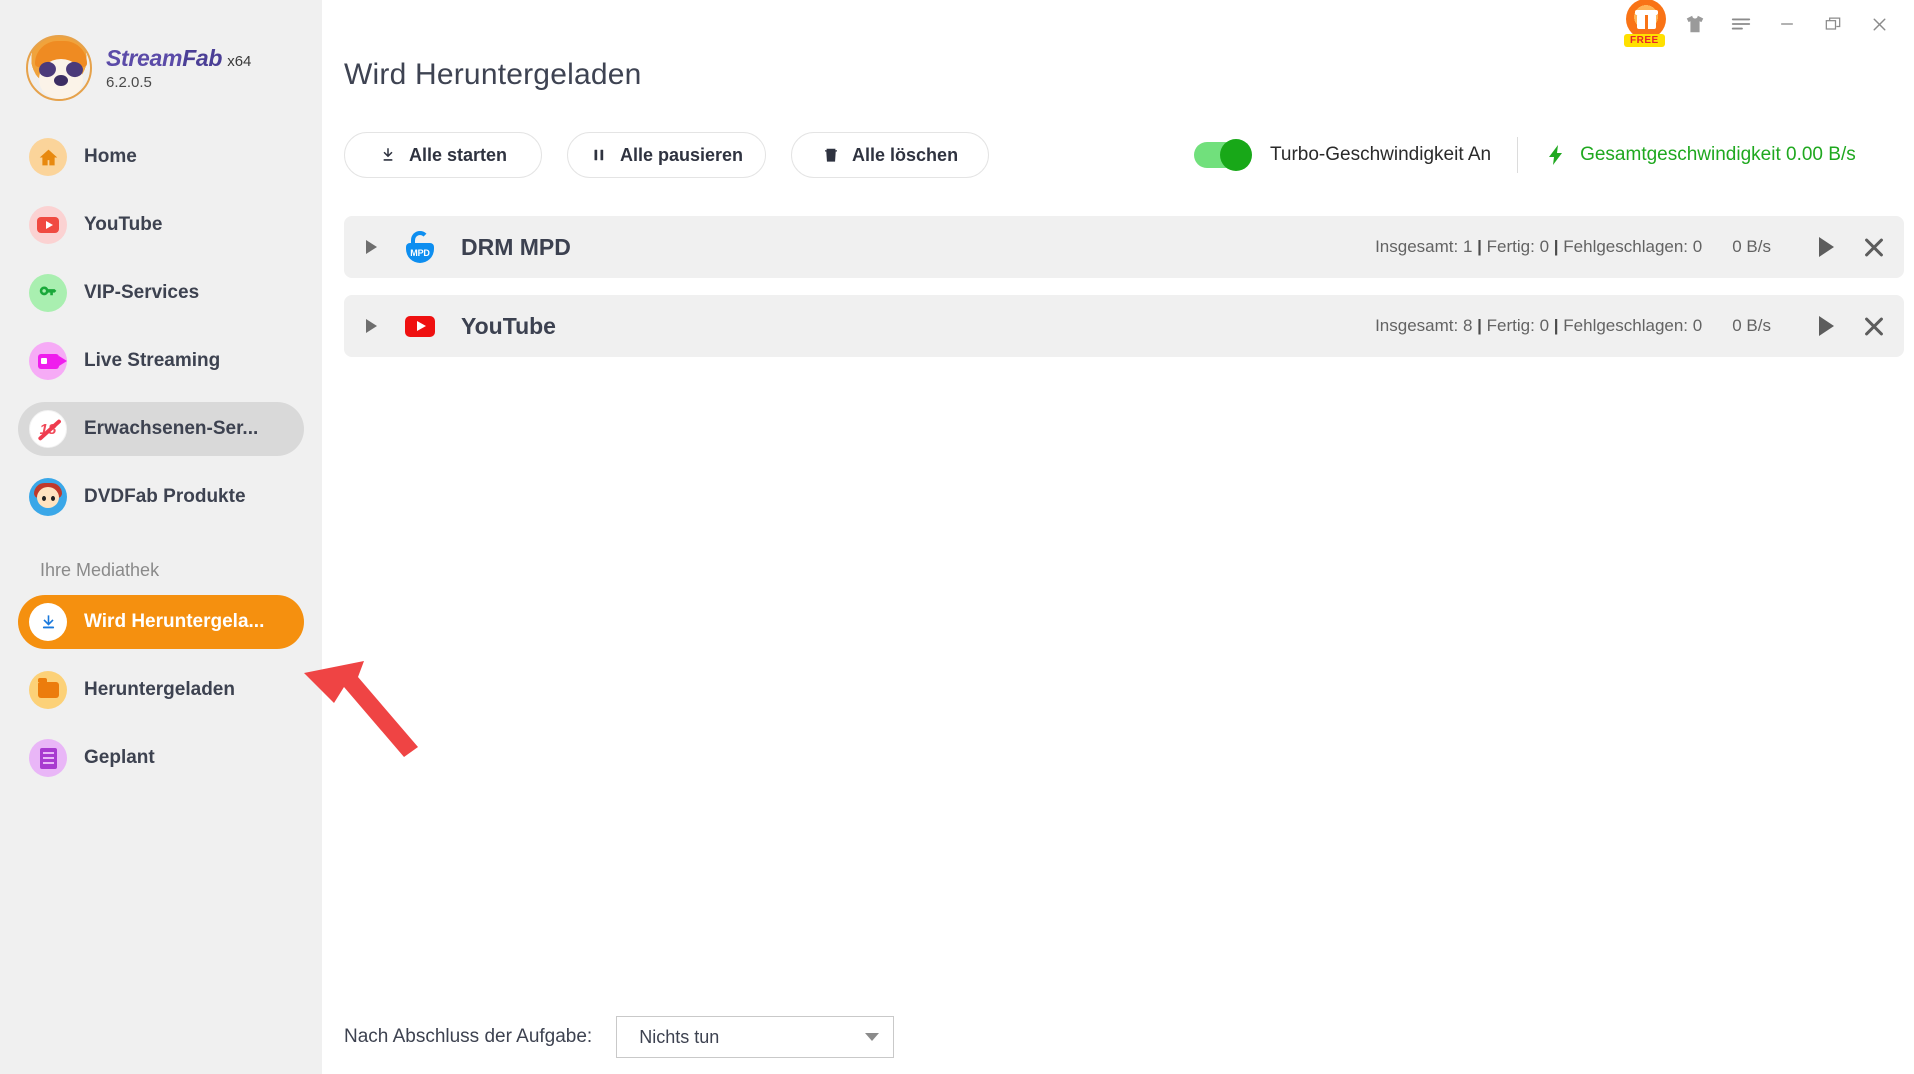  What do you see at coordinates (1741, 24) in the screenshot?
I see `menu-hamburger-icon` at bounding box center [1741, 24].